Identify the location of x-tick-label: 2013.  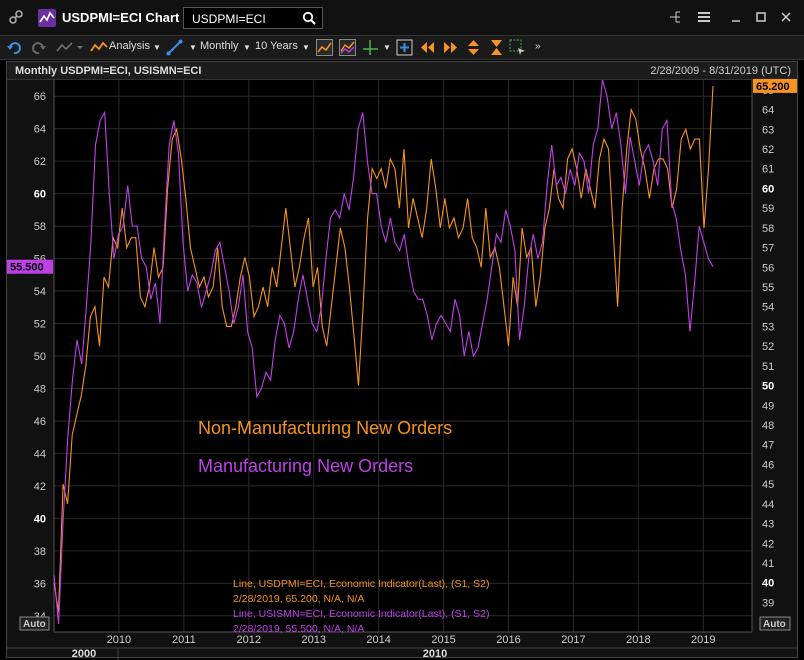
(313, 640).